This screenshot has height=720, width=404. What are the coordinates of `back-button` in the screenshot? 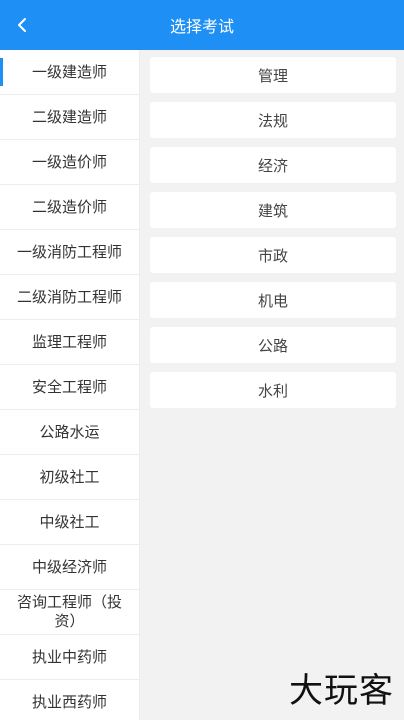 It's located at (22, 25).